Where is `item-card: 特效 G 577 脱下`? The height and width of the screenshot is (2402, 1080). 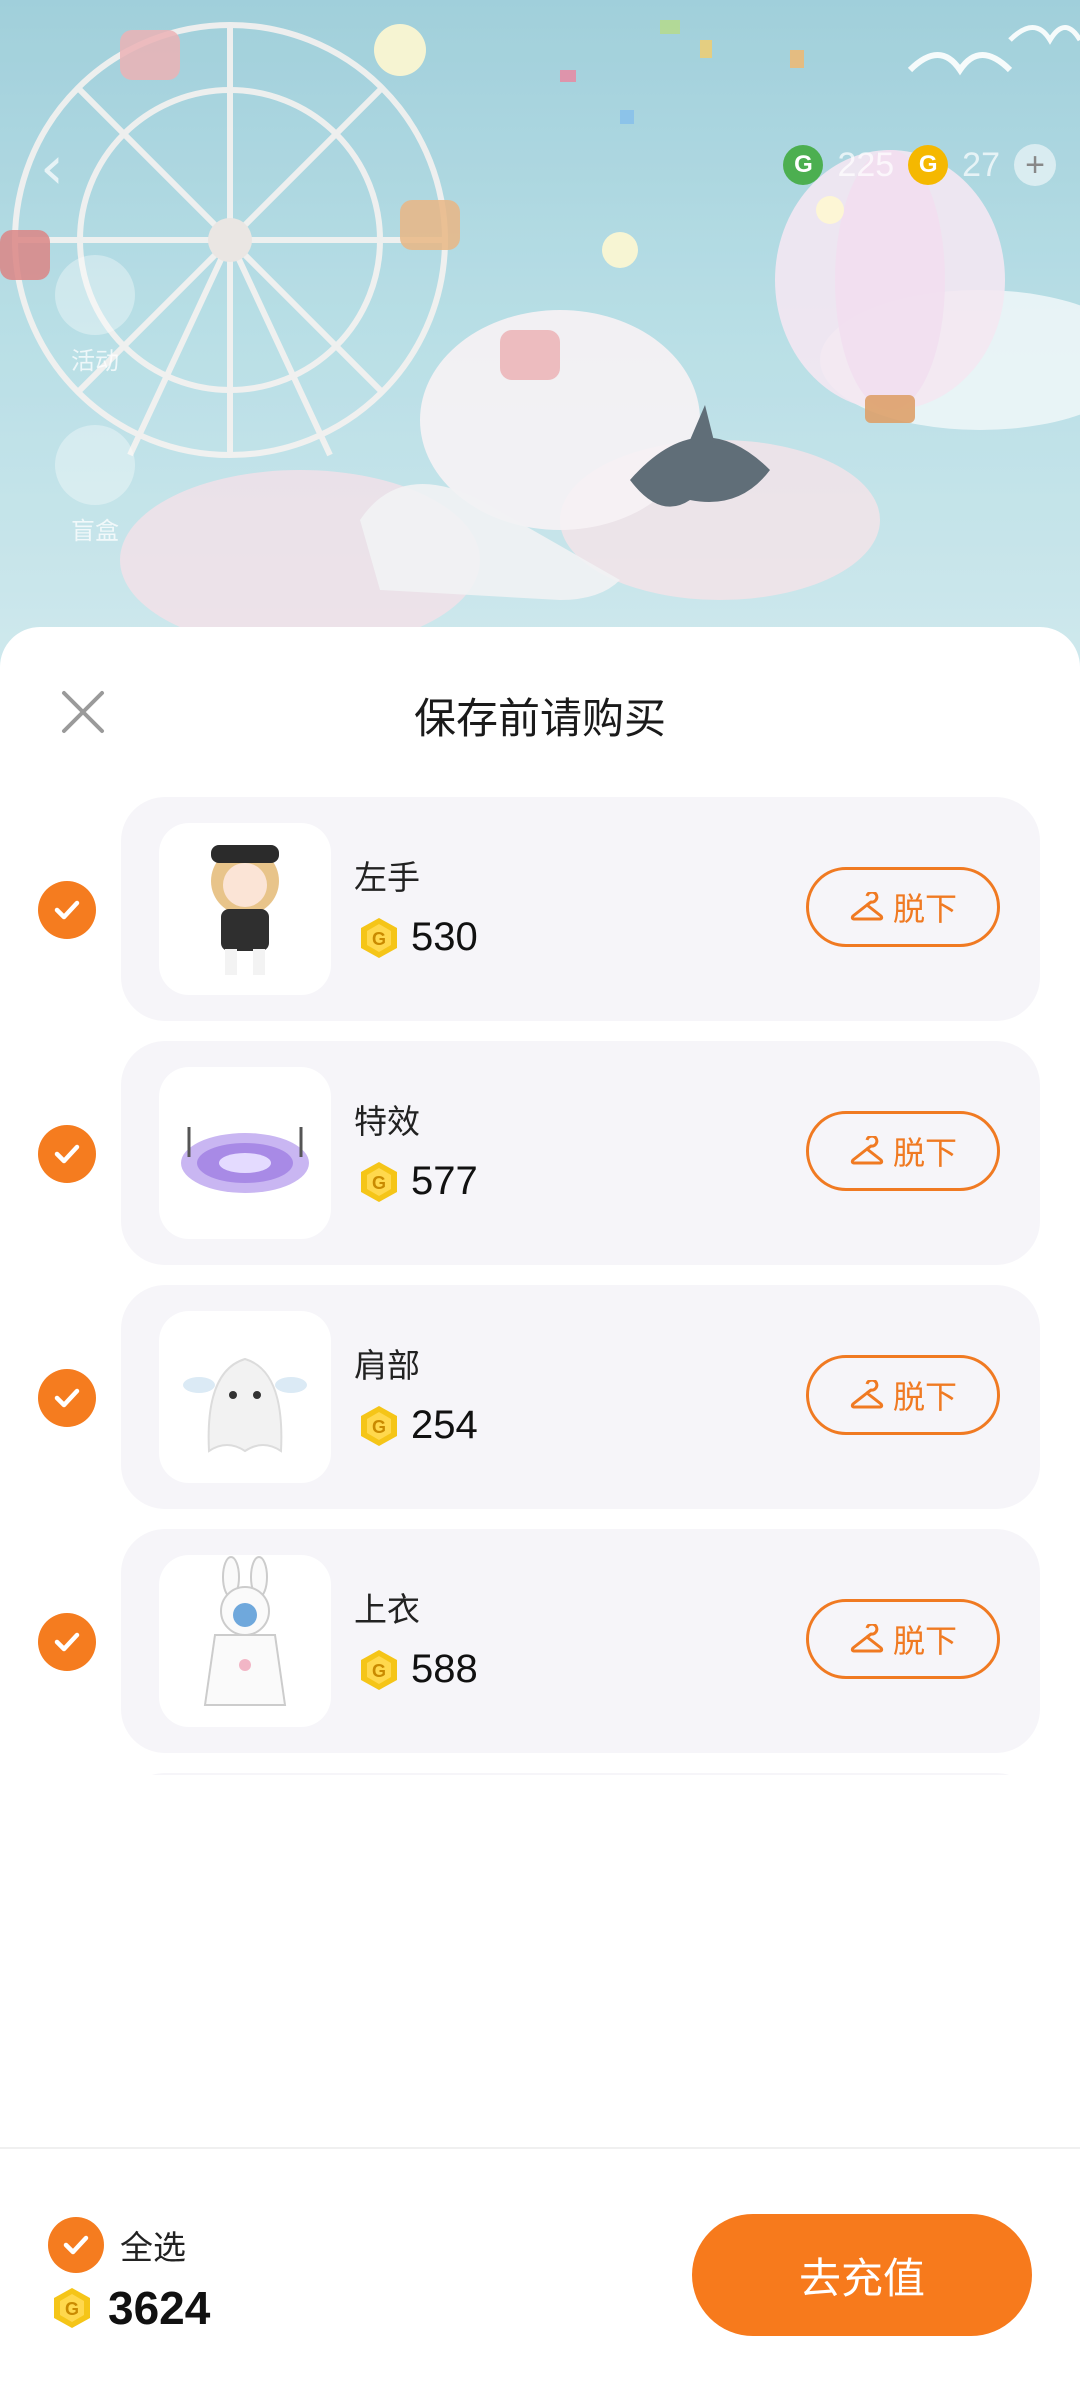
item-card: 特效 G 577 脱下 is located at coordinates (580, 1153).